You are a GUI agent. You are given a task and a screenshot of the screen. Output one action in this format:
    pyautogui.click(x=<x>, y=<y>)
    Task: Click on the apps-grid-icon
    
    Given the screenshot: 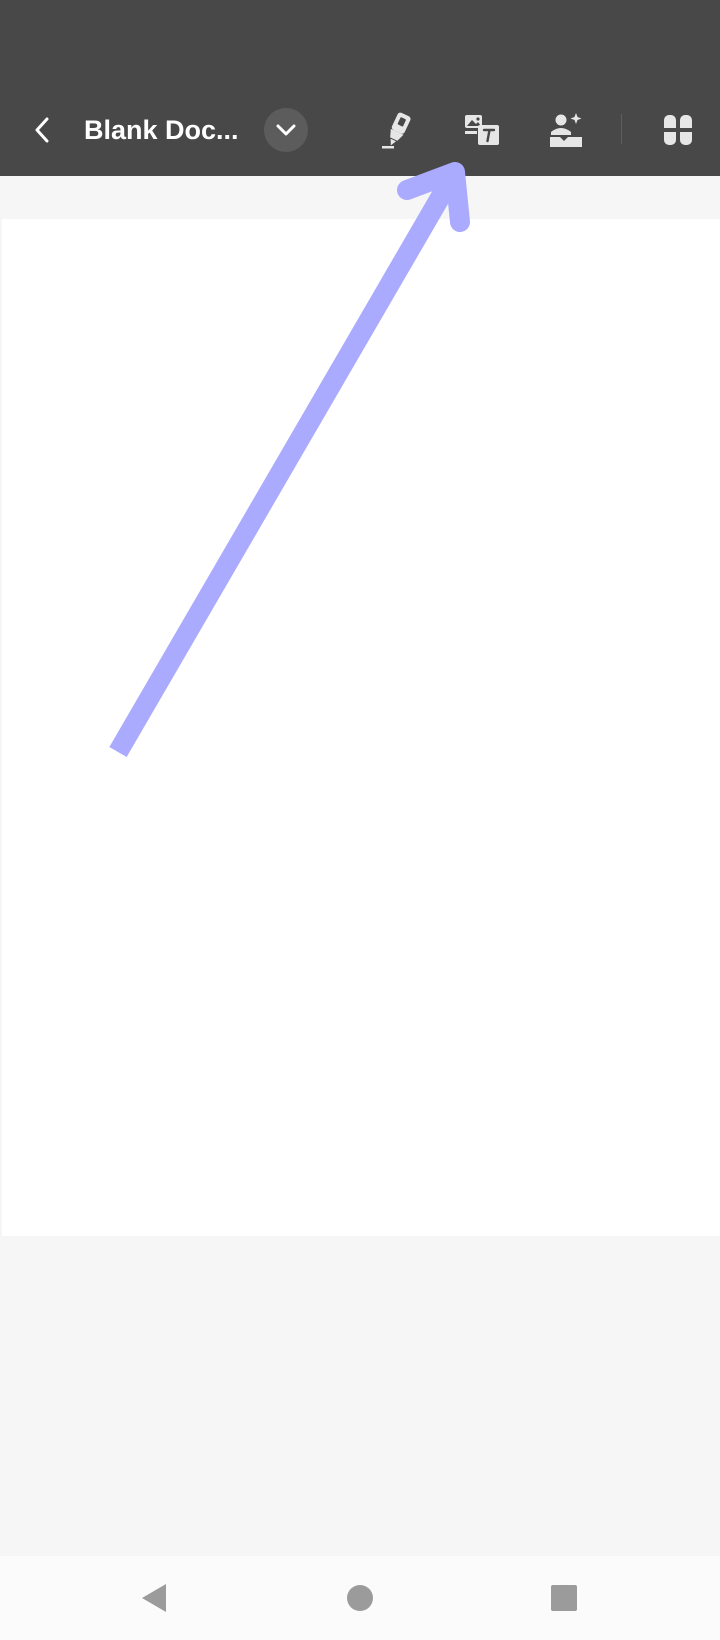 What is the action you would take?
    pyautogui.click(x=678, y=130)
    